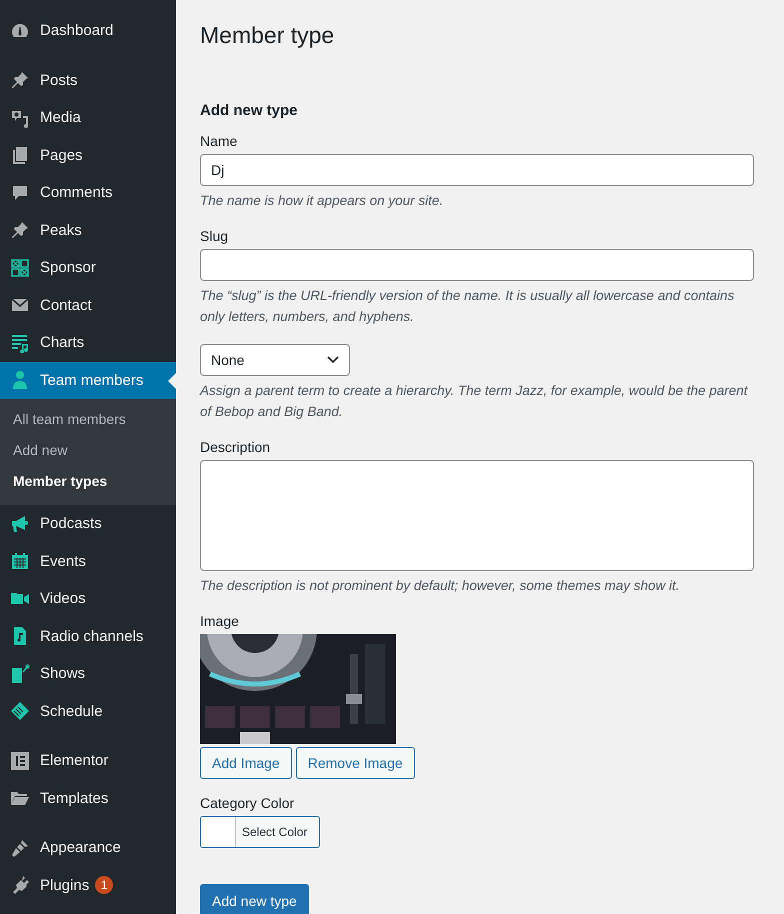 This screenshot has height=914, width=784. I want to click on menu-label: Appearance, so click(80, 847).